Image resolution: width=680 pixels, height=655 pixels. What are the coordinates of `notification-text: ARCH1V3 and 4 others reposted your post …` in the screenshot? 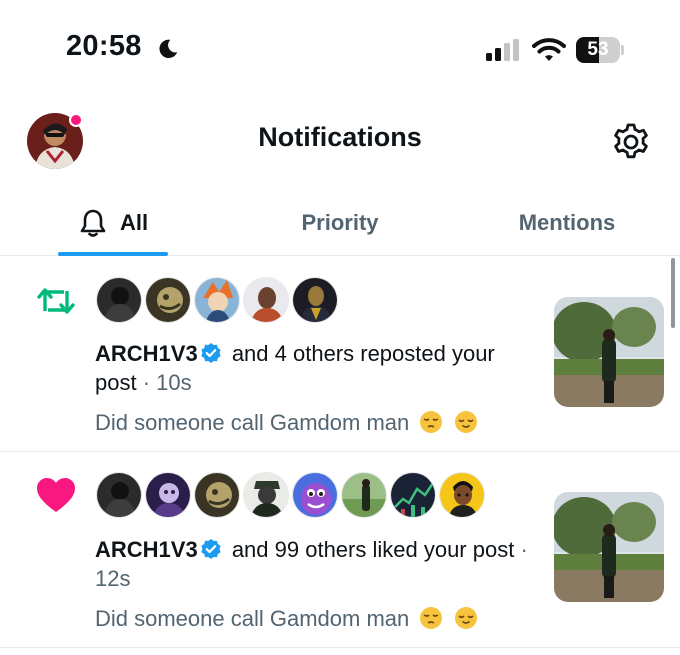 It's located at (315, 368).